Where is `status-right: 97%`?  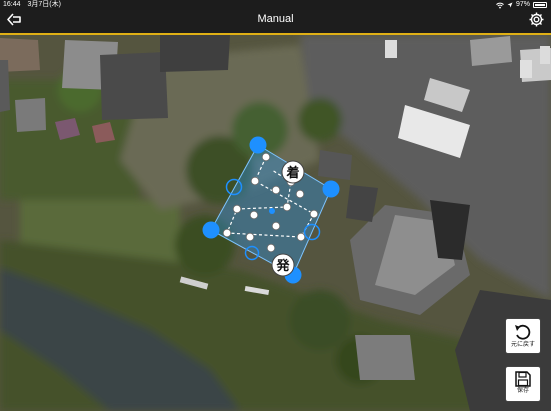
status-right: 97% is located at coordinates (521, 5).